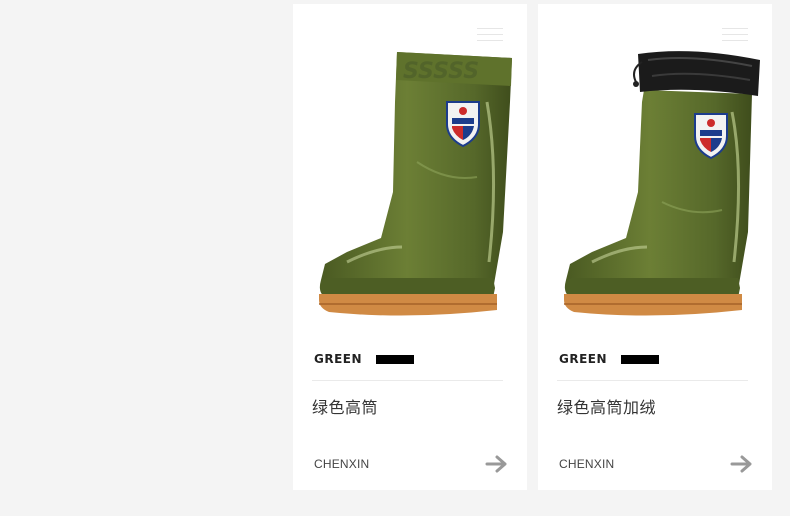 The width and height of the screenshot is (790, 516). What do you see at coordinates (606, 406) in the screenshot?
I see `product-name: 绿色高筒加绒` at bounding box center [606, 406].